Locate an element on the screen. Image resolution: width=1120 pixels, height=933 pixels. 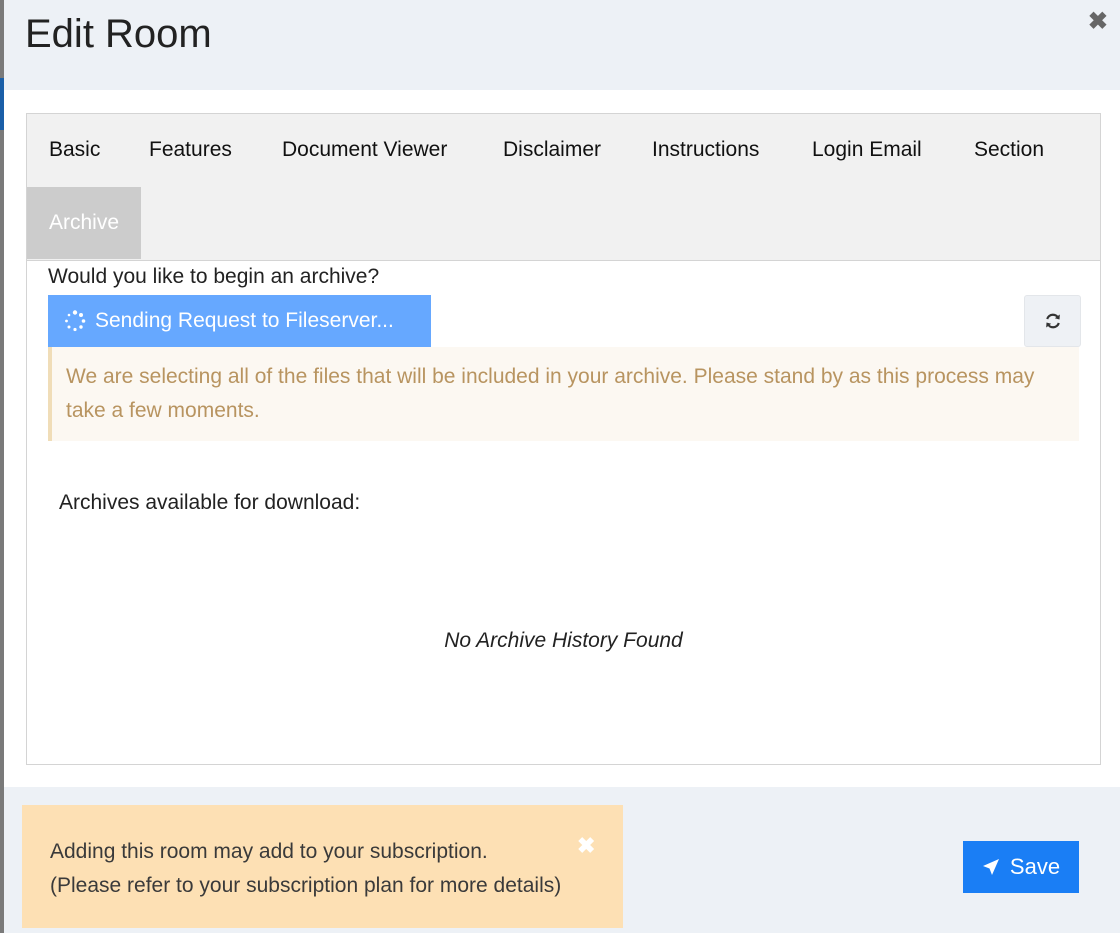
tab-archive: Archive is located at coordinates (84, 223).